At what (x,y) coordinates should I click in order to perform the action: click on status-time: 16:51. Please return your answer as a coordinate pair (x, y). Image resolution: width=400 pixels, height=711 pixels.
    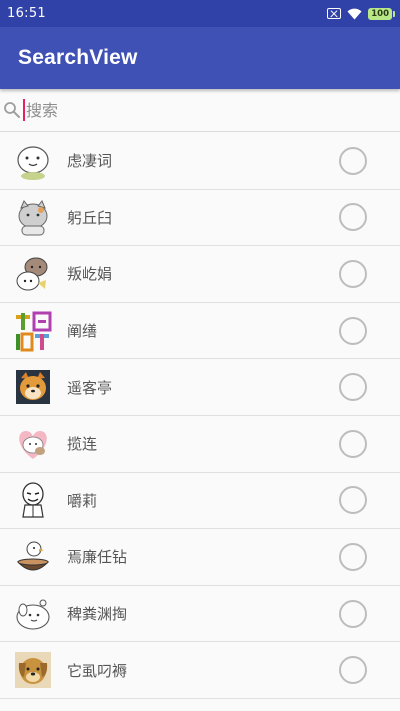
    Looking at the image, I should click on (26, 13).